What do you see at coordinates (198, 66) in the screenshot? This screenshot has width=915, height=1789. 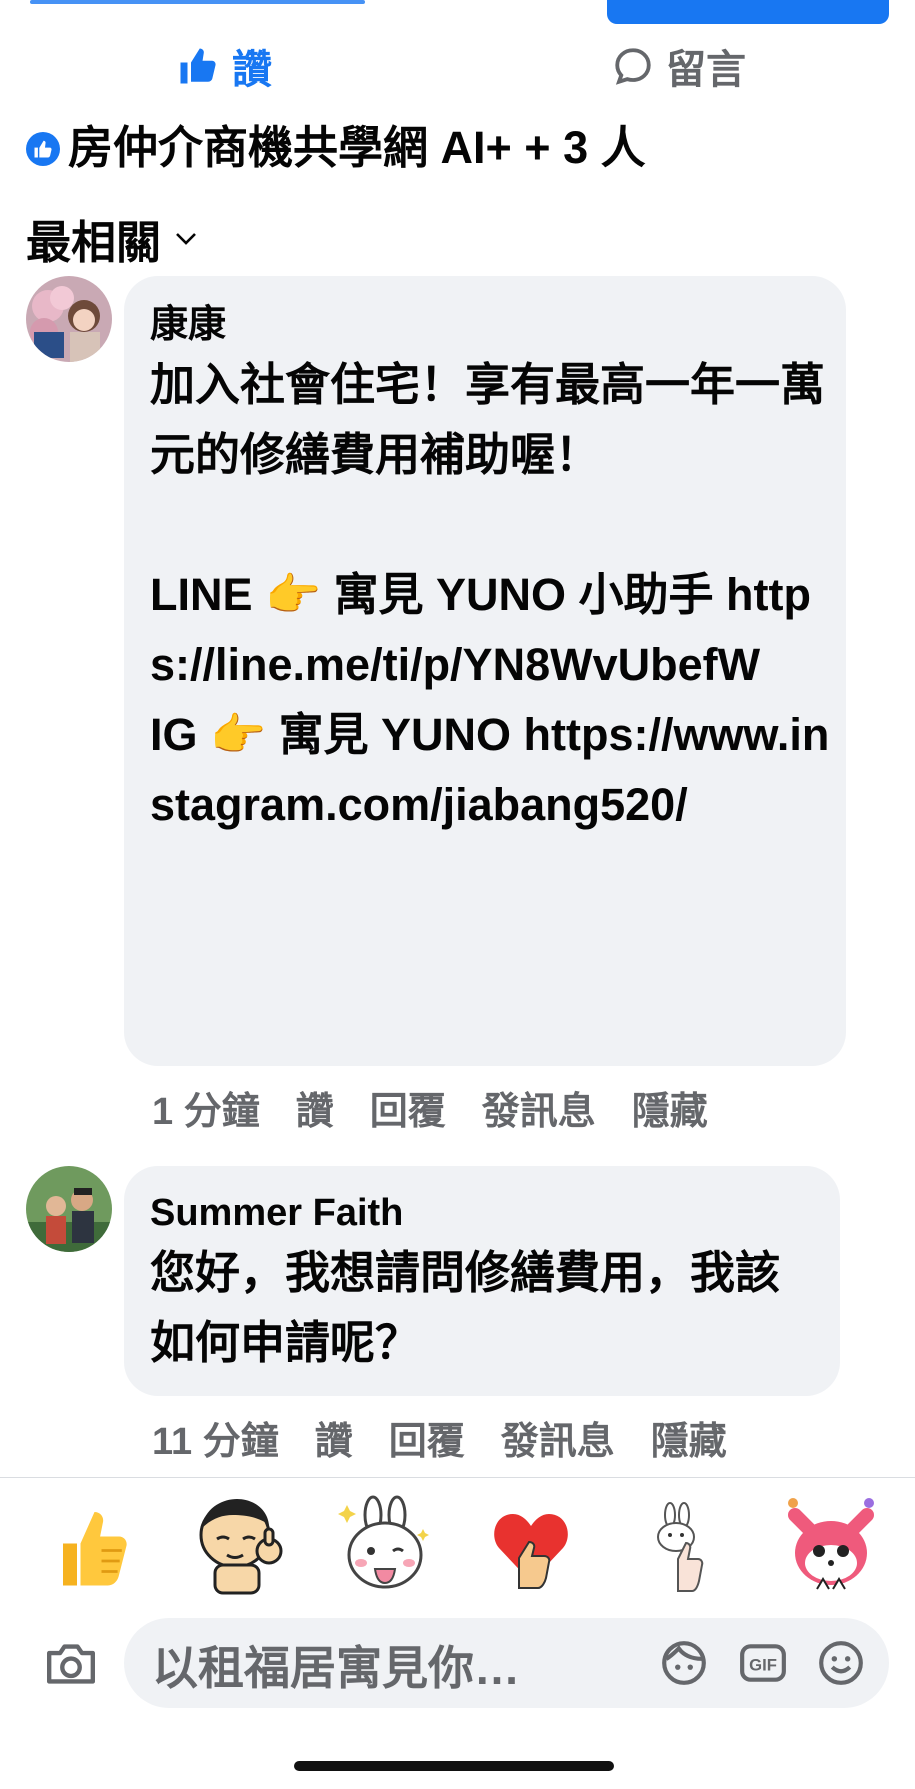 I see `thumbs-up-icon` at bounding box center [198, 66].